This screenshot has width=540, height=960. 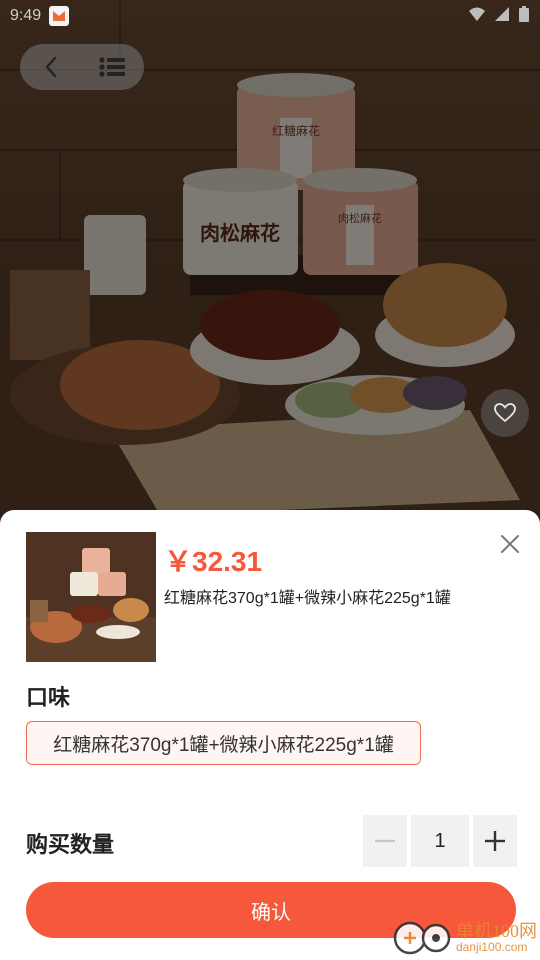 I want to click on favorite-button, so click(x=505, y=413).